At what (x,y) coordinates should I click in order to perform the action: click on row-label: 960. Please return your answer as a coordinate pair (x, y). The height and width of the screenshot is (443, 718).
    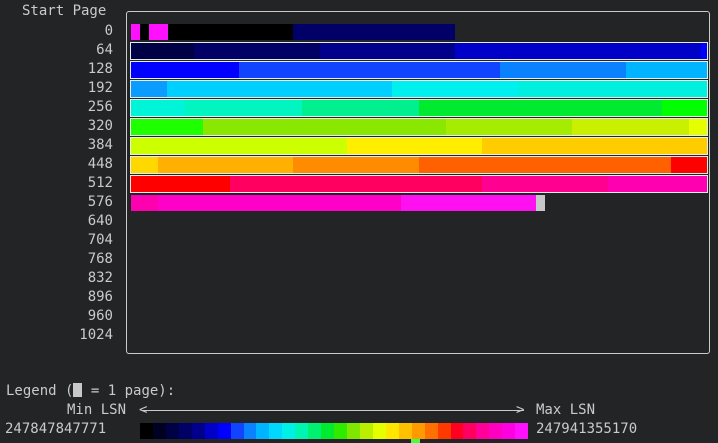
    Looking at the image, I should click on (100, 316).